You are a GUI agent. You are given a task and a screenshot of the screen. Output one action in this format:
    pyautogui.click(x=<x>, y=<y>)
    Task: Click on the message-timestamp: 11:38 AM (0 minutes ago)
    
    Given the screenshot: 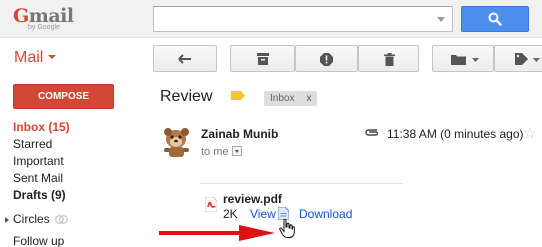 What is the action you would take?
    pyautogui.click(x=455, y=134)
    